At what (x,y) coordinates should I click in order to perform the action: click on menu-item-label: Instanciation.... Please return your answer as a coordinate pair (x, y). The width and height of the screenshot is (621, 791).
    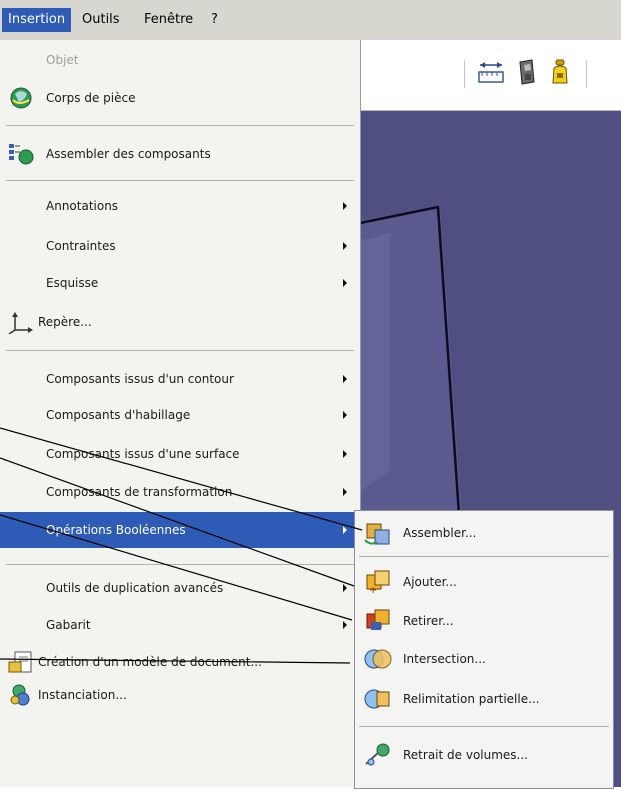
    Looking at the image, I should click on (82, 695).